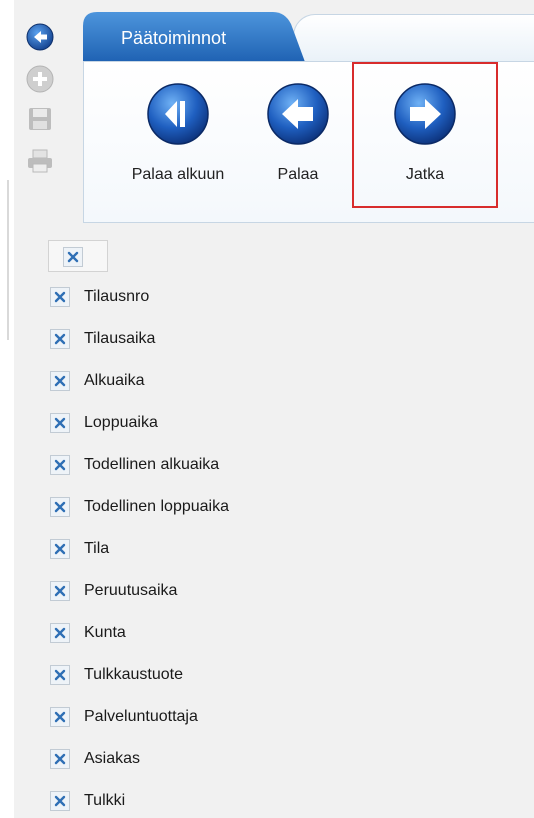 This screenshot has height=818, width=534. I want to click on list-item: Loppuaika, so click(104, 423).